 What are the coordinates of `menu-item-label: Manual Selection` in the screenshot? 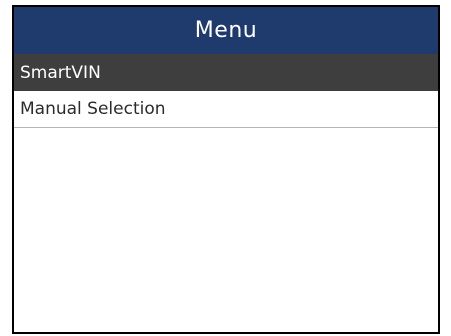 It's located at (93, 109).